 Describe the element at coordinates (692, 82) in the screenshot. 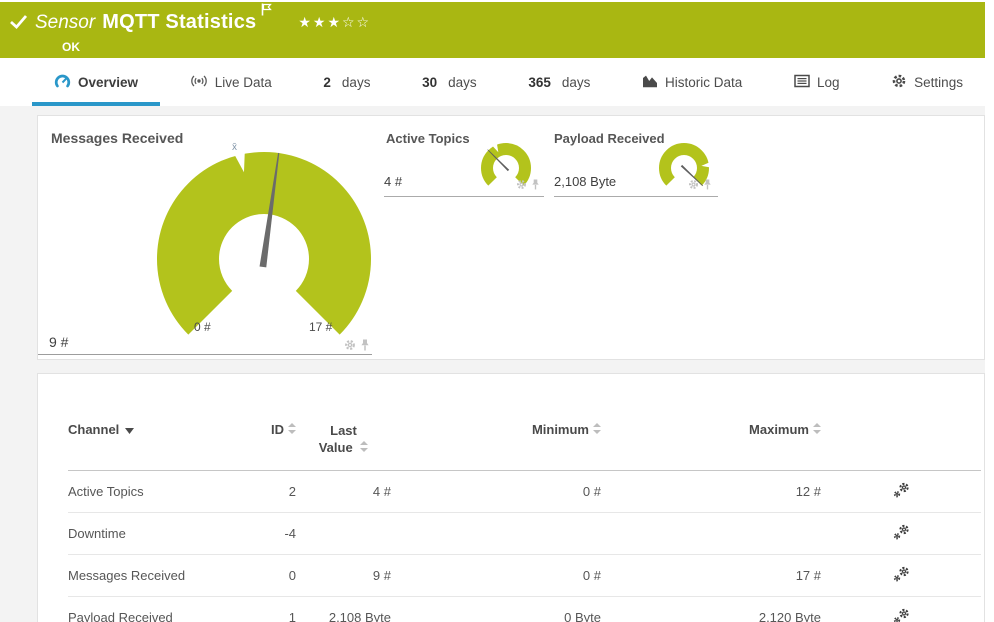

I see `tab-historic-data: Historic Data` at that location.